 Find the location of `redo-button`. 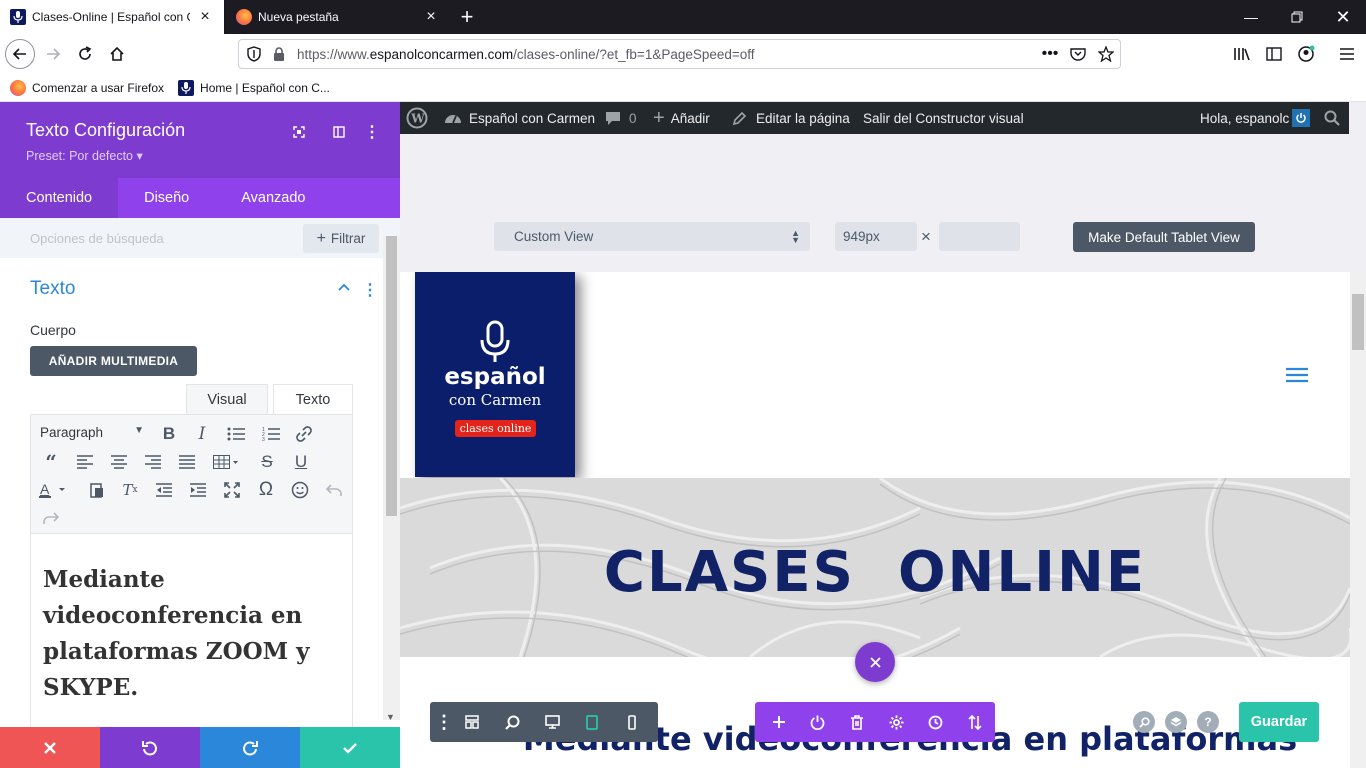

redo-button is located at coordinates (250, 747).